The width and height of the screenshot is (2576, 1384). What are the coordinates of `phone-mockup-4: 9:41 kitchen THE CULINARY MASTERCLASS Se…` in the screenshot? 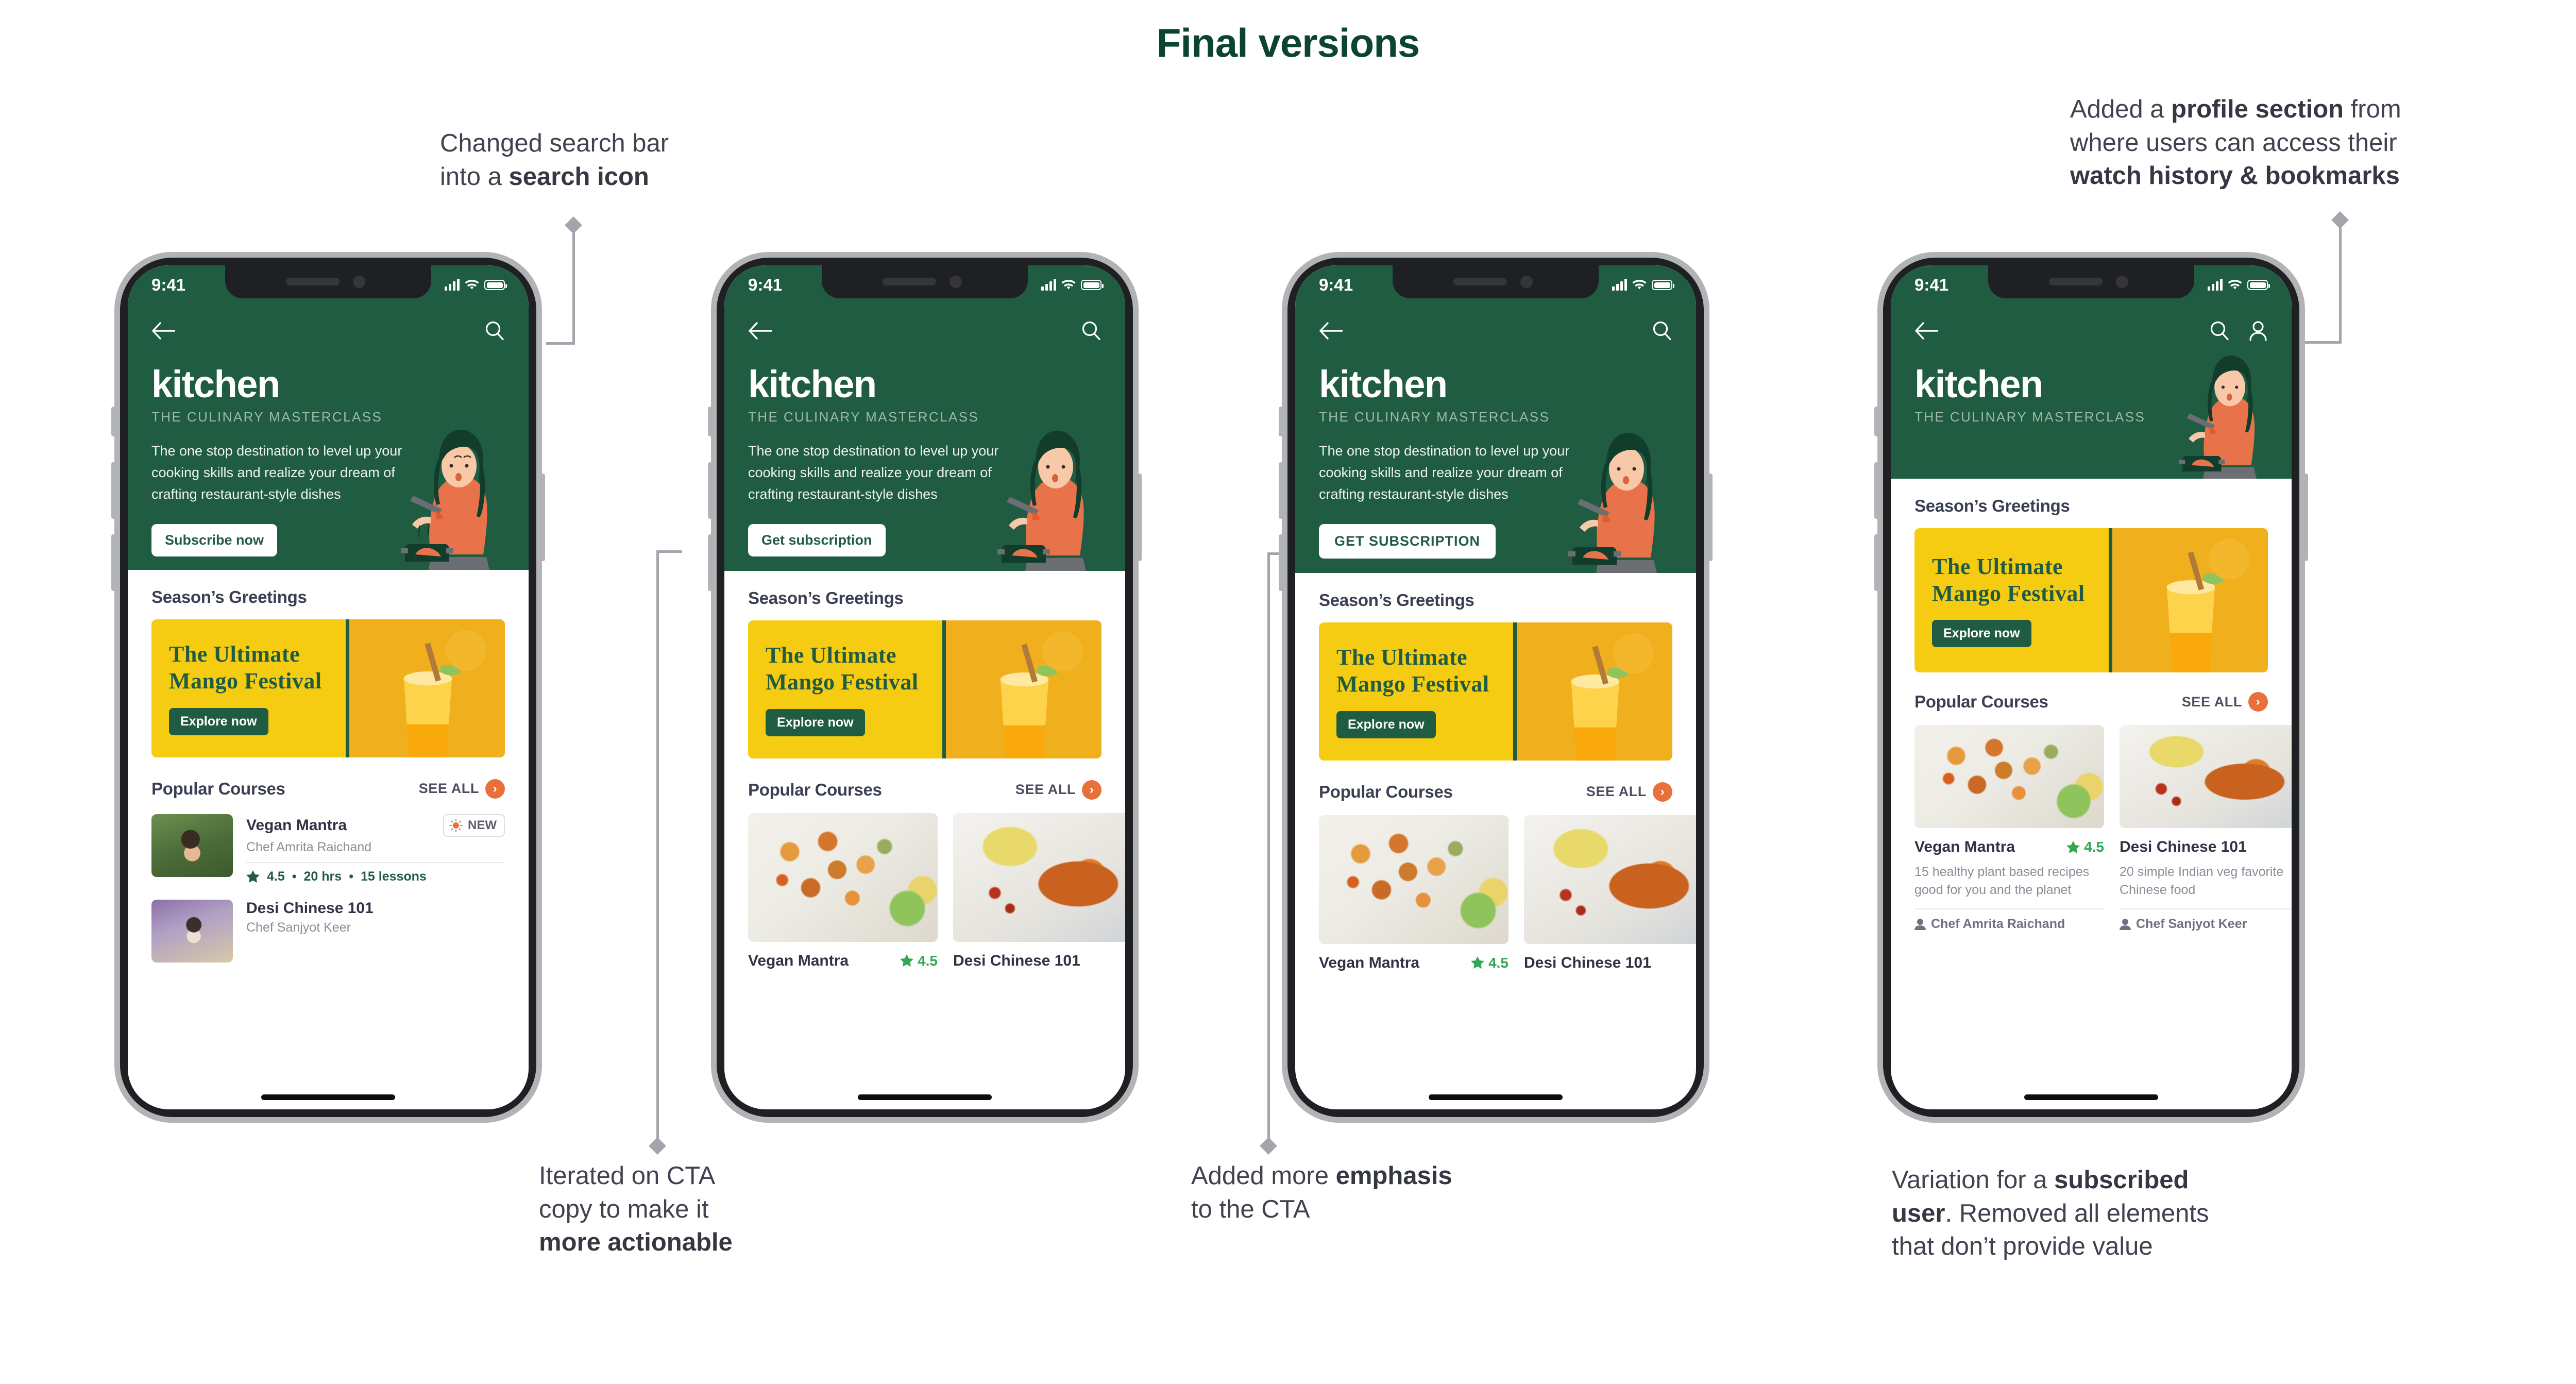 It's located at (2091, 688).